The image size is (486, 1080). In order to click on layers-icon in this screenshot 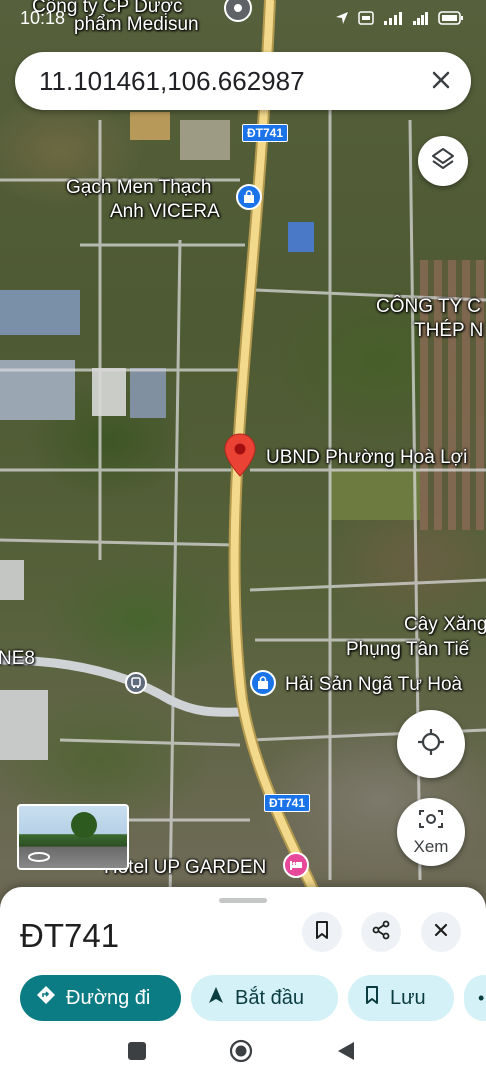, I will do `click(443, 161)`.